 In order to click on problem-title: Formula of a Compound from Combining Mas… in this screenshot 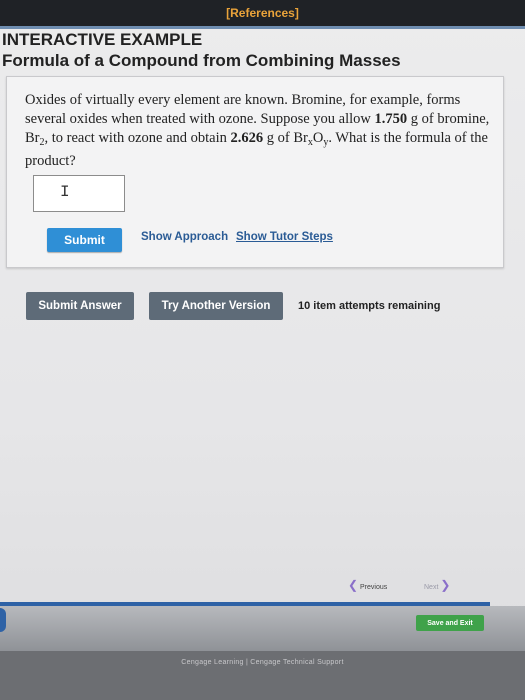, I will do `click(201, 60)`.